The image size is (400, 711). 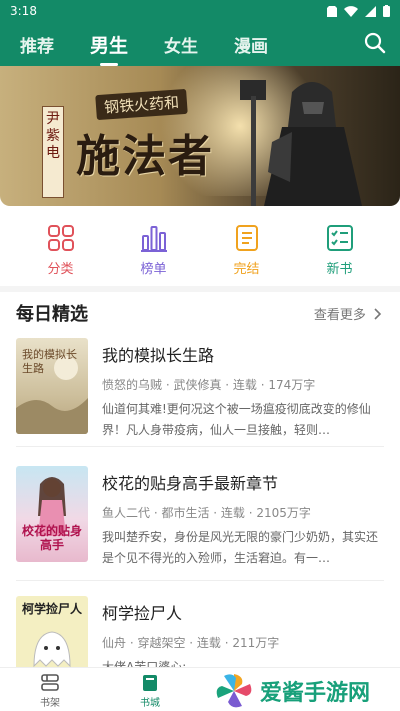 I want to click on book-cover: 校花的贴身高手, so click(x=52, y=514).